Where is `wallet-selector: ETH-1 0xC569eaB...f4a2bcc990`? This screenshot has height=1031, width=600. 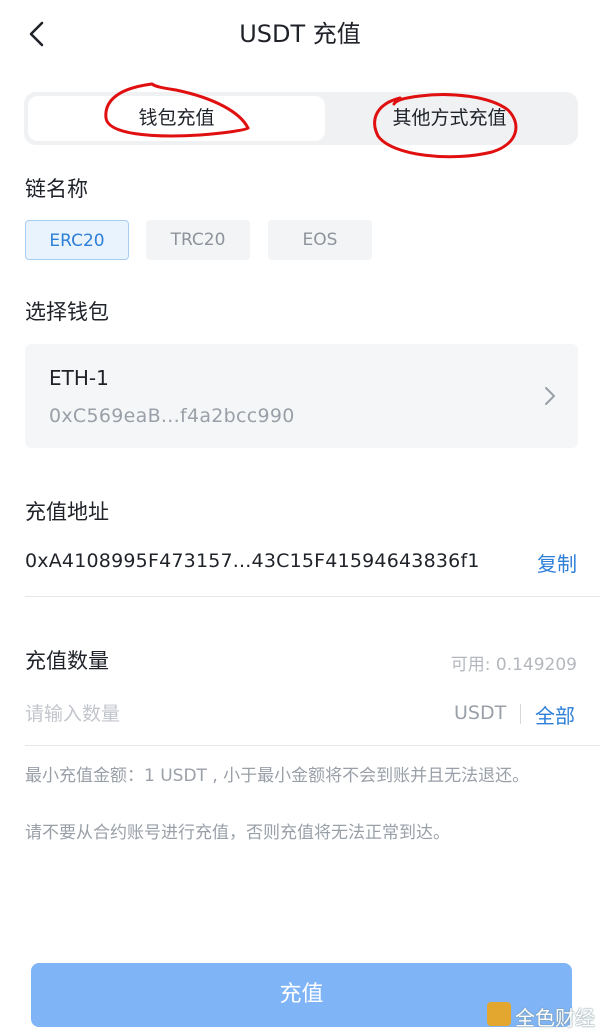
wallet-selector: ETH-1 0xC569eaB...f4a2bcc990 is located at coordinates (301, 396).